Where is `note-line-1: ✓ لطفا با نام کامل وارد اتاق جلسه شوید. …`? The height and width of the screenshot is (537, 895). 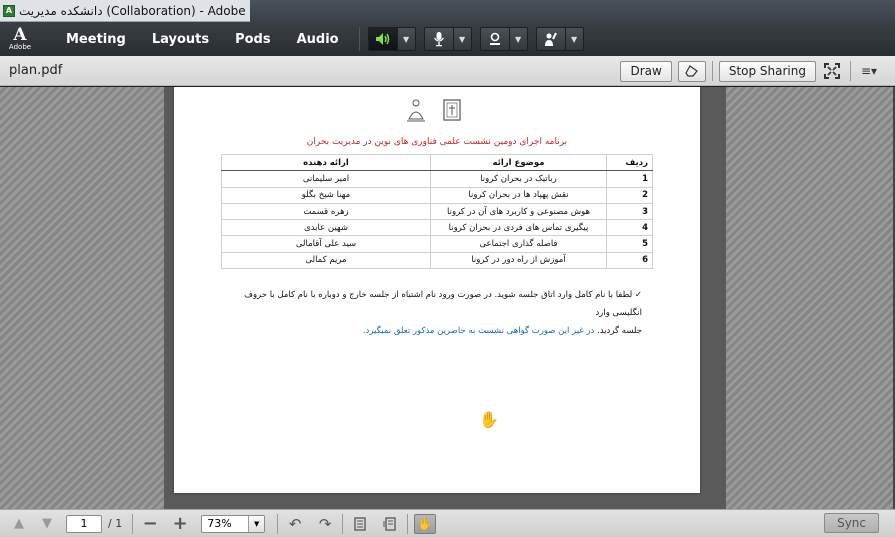
note-line-1: ✓ لطفا با نام کامل وارد اتاق جلسه شوید. … is located at coordinates (443, 304).